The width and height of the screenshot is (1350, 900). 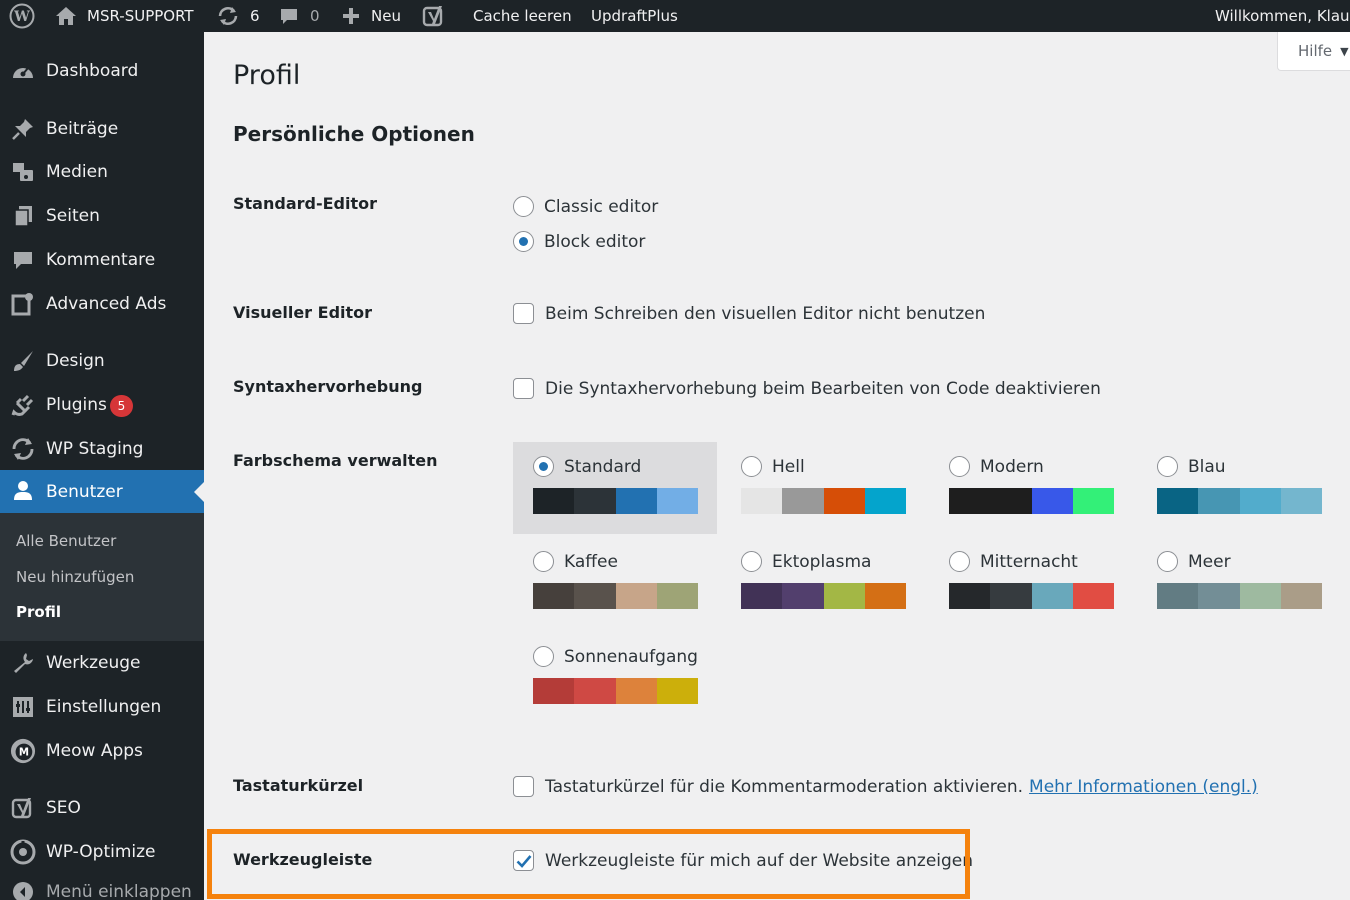 I want to click on color-scheme-hell: Hell, so click(x=823, y=488).